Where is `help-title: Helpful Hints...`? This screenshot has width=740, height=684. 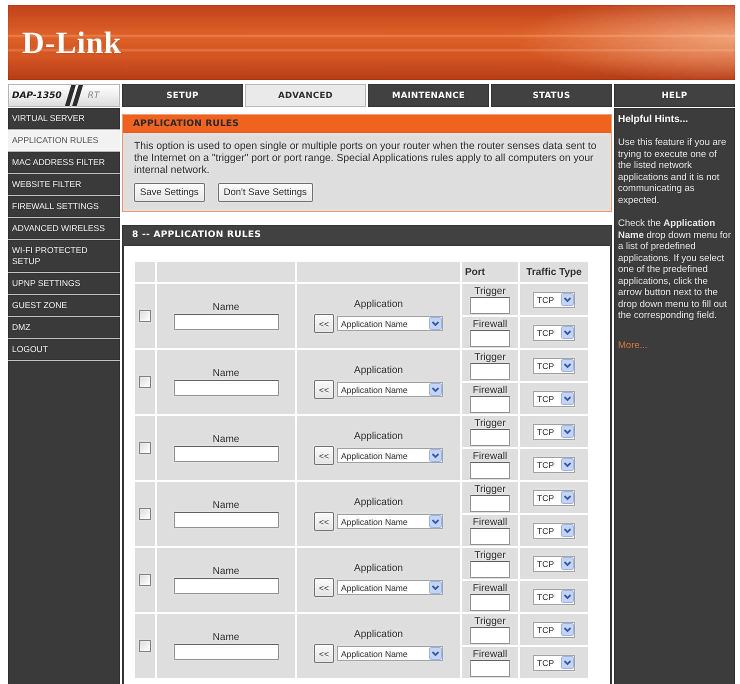
help-title: Helpful Hints... is located at coordinates (653, 119).